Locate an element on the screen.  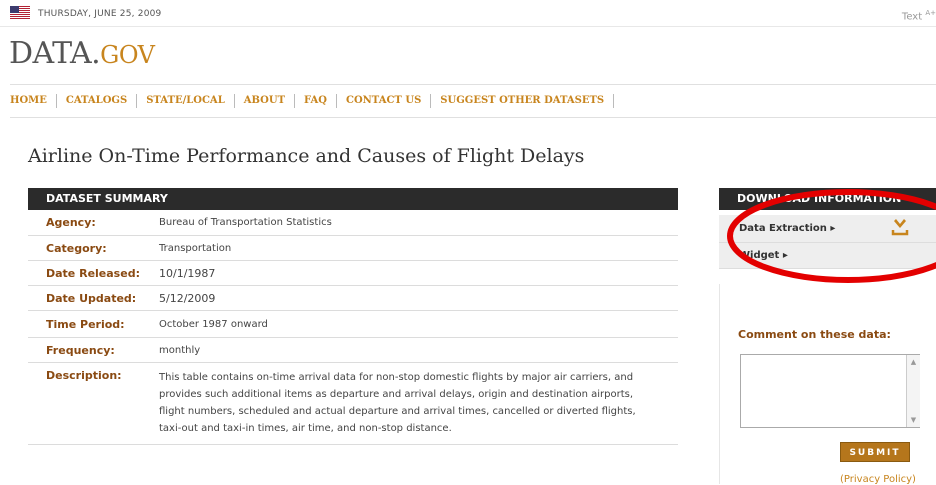
submit-button: SUBMIT is located at coordinates (875, 452).